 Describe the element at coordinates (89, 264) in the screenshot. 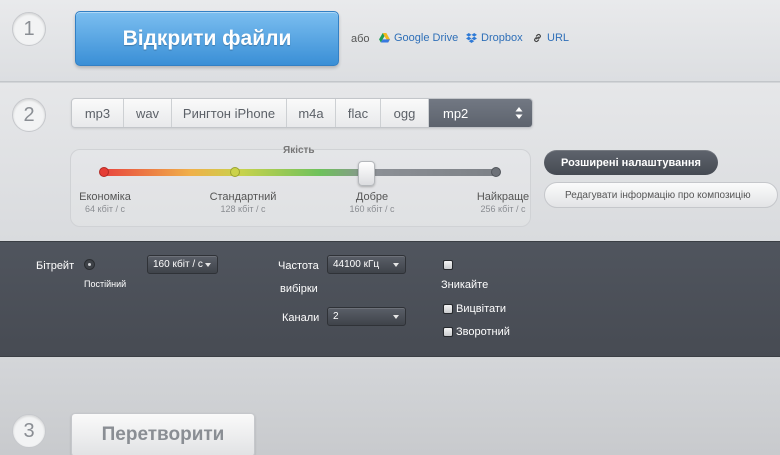

I see `constant-bitrate-radio` at that location.